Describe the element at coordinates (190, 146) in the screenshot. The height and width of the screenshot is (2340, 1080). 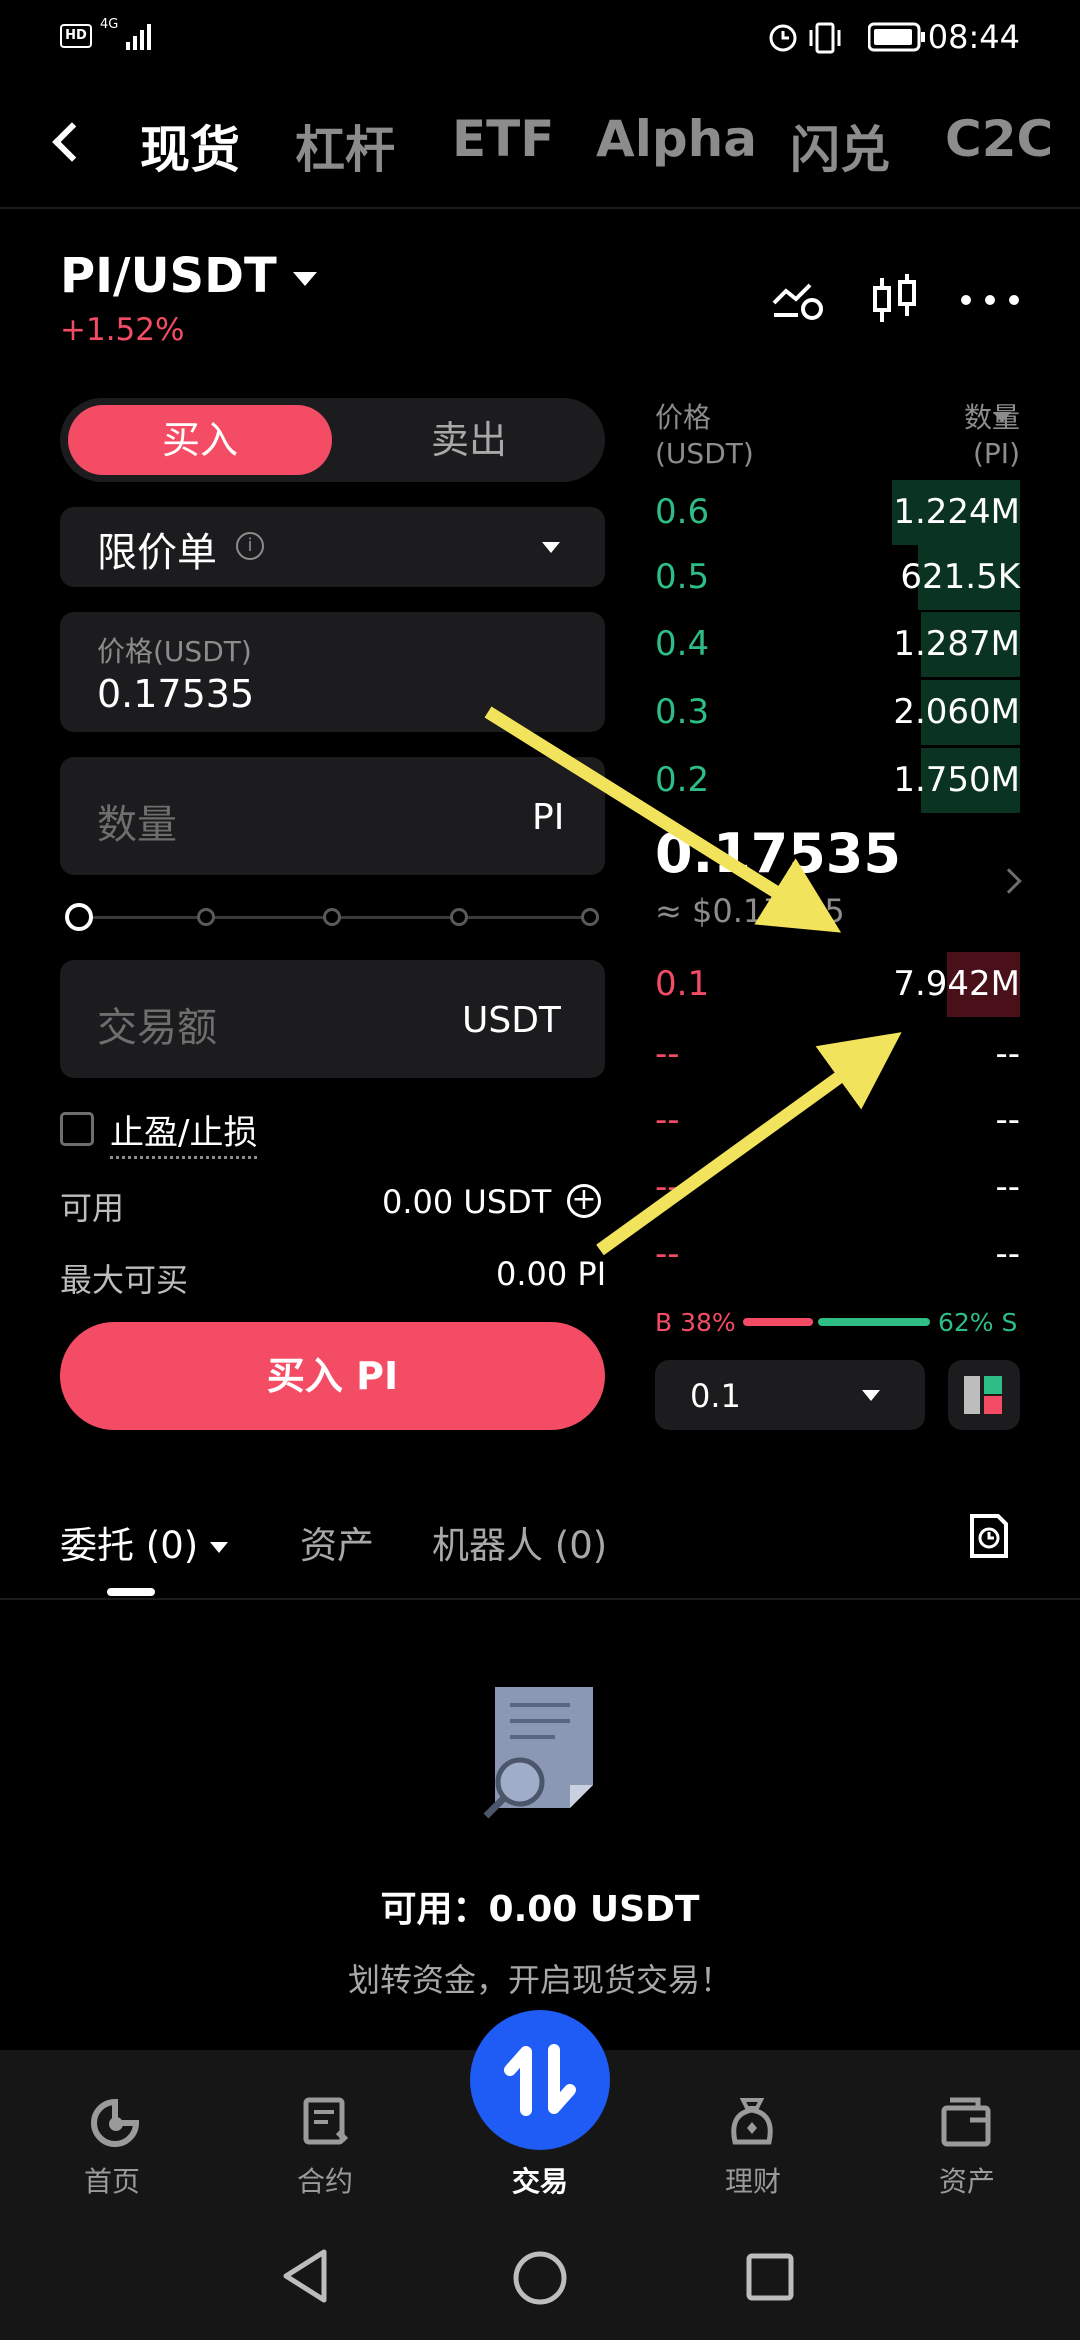
I see `tab-spot: 现货` at that location.